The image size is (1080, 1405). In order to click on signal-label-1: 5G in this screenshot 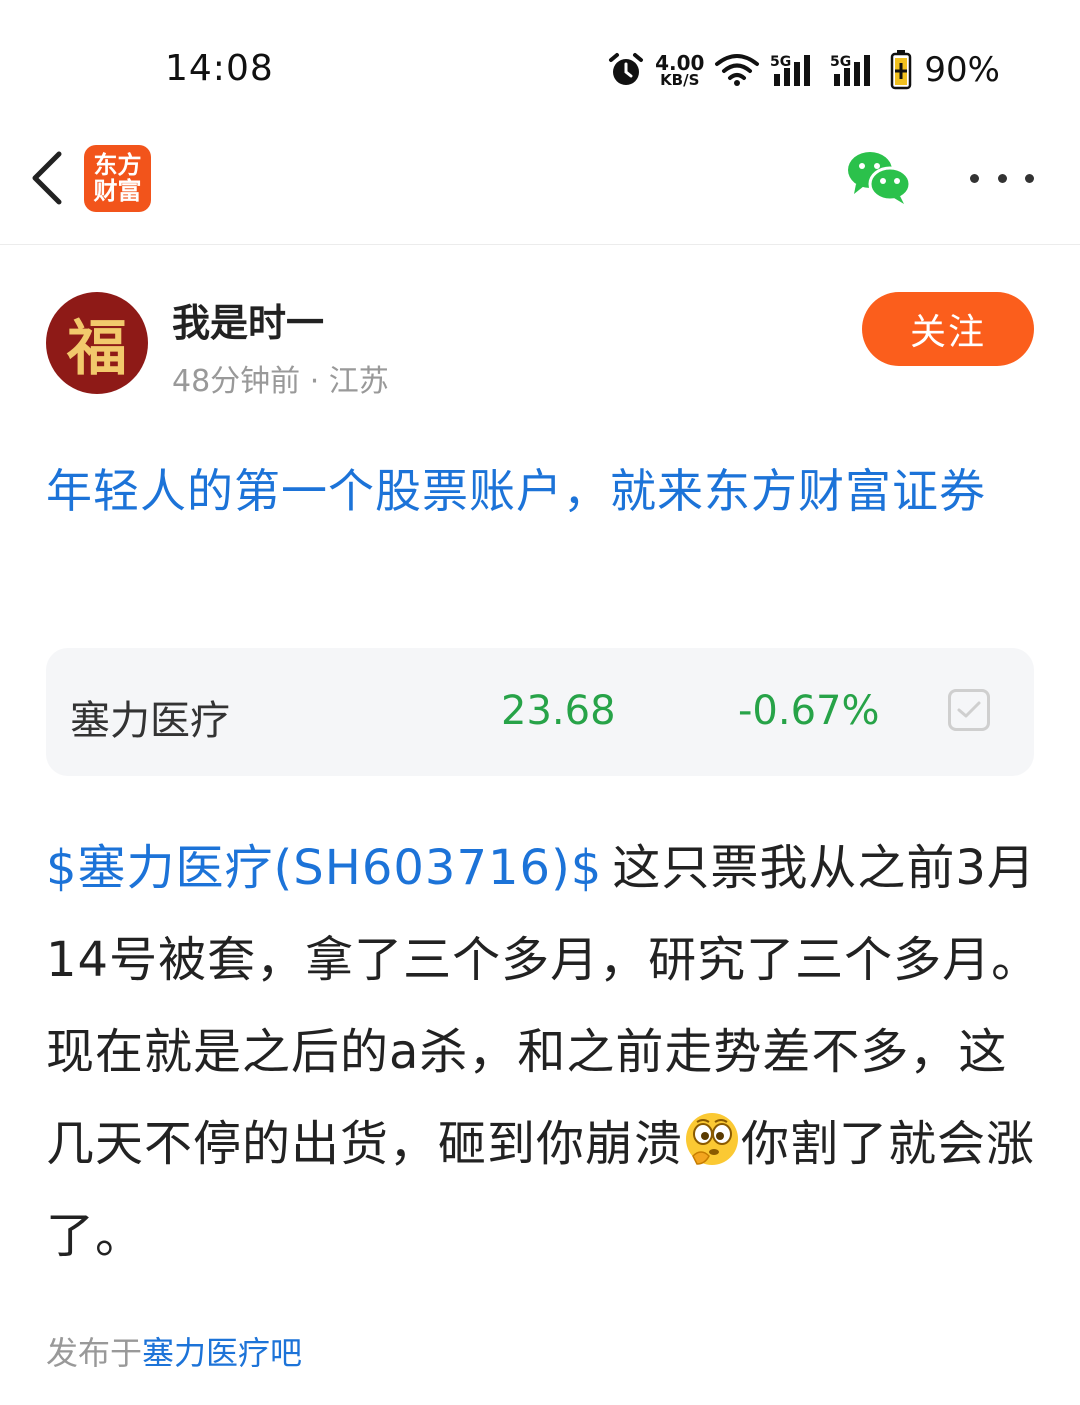, I will do `click(780, 62)`.